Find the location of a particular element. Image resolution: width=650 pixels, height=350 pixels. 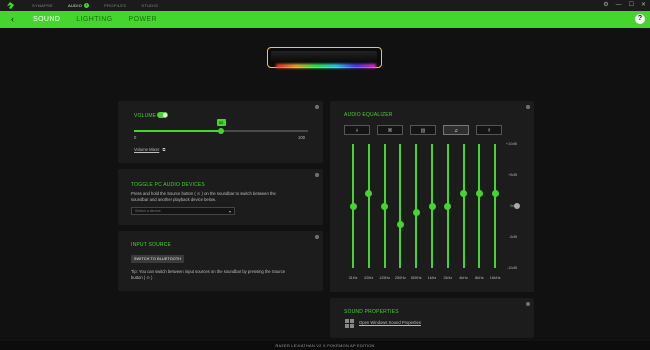

rgb-underglow is located at coordinates (326, 66).